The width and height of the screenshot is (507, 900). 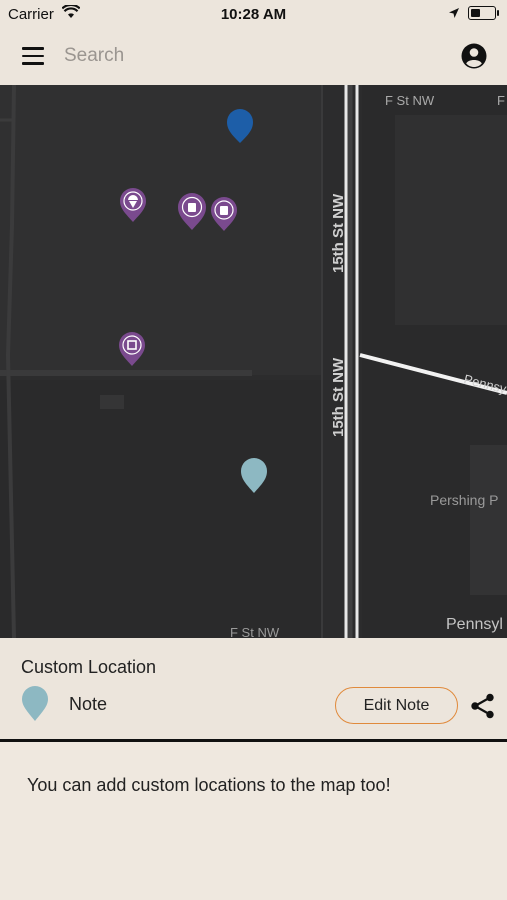 I want to click on clock: 10:28 AM, so click(x=253, y=14).